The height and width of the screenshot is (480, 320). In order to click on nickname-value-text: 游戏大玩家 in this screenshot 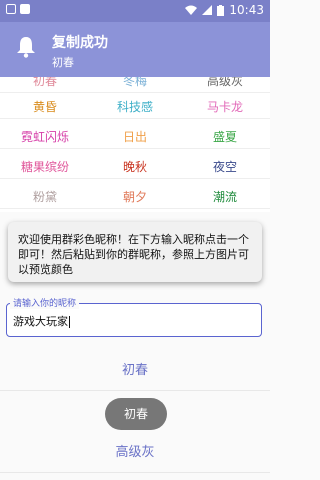, I will do `click(40, 321)`.